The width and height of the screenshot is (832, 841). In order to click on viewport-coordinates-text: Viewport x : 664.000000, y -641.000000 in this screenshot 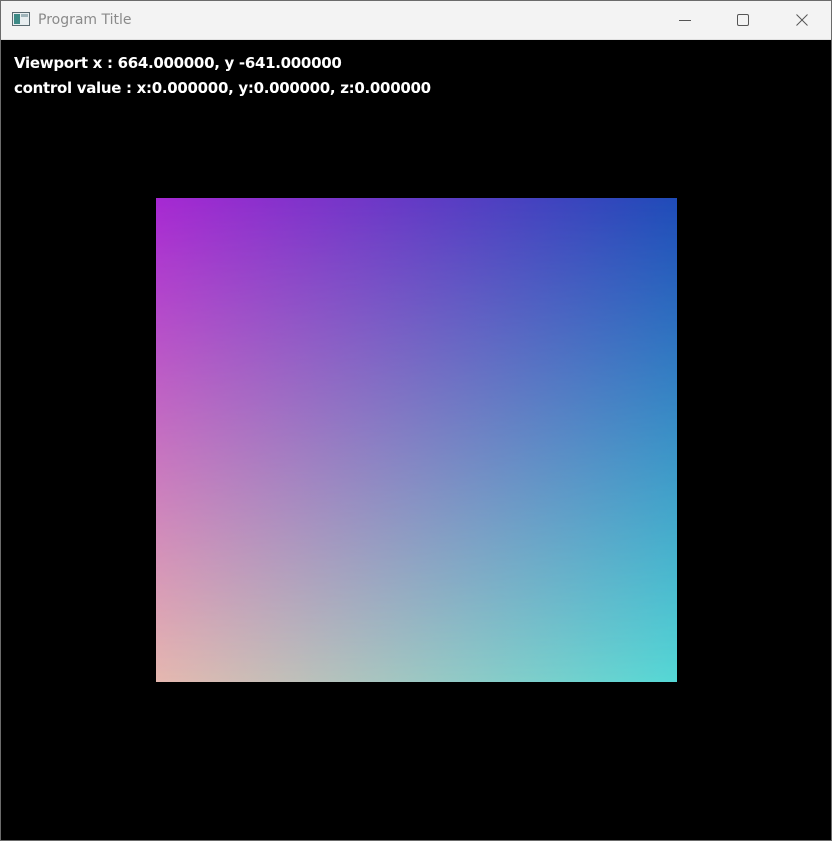, I will do `click(178, 63)`.